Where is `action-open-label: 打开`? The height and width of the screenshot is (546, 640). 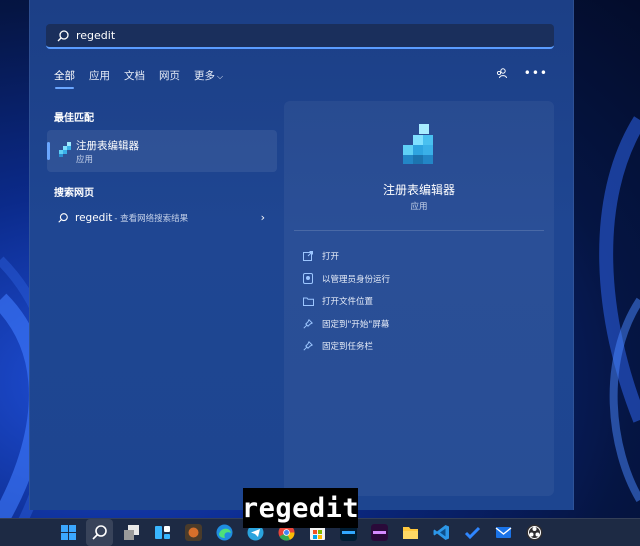 action-open-label: 打开 is located at coordinates (331, 257).